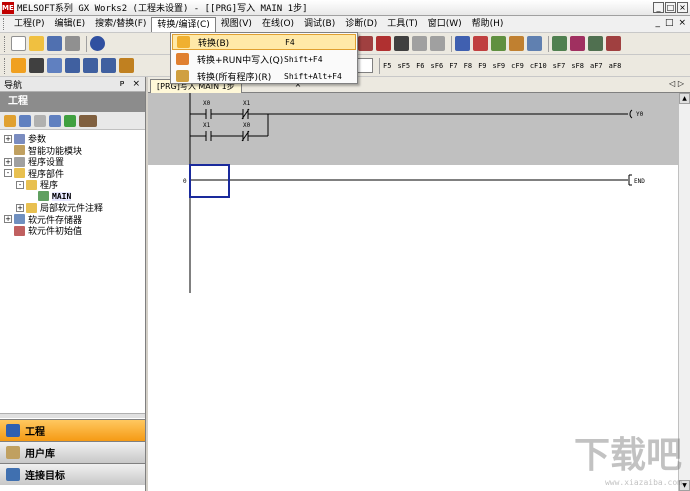 This screenshot has width=690, height=491. What do you see at coordinates (437, 43) in the screenshot?
I see `ladder-tool-5-icon` at bounding box center [437, 43].